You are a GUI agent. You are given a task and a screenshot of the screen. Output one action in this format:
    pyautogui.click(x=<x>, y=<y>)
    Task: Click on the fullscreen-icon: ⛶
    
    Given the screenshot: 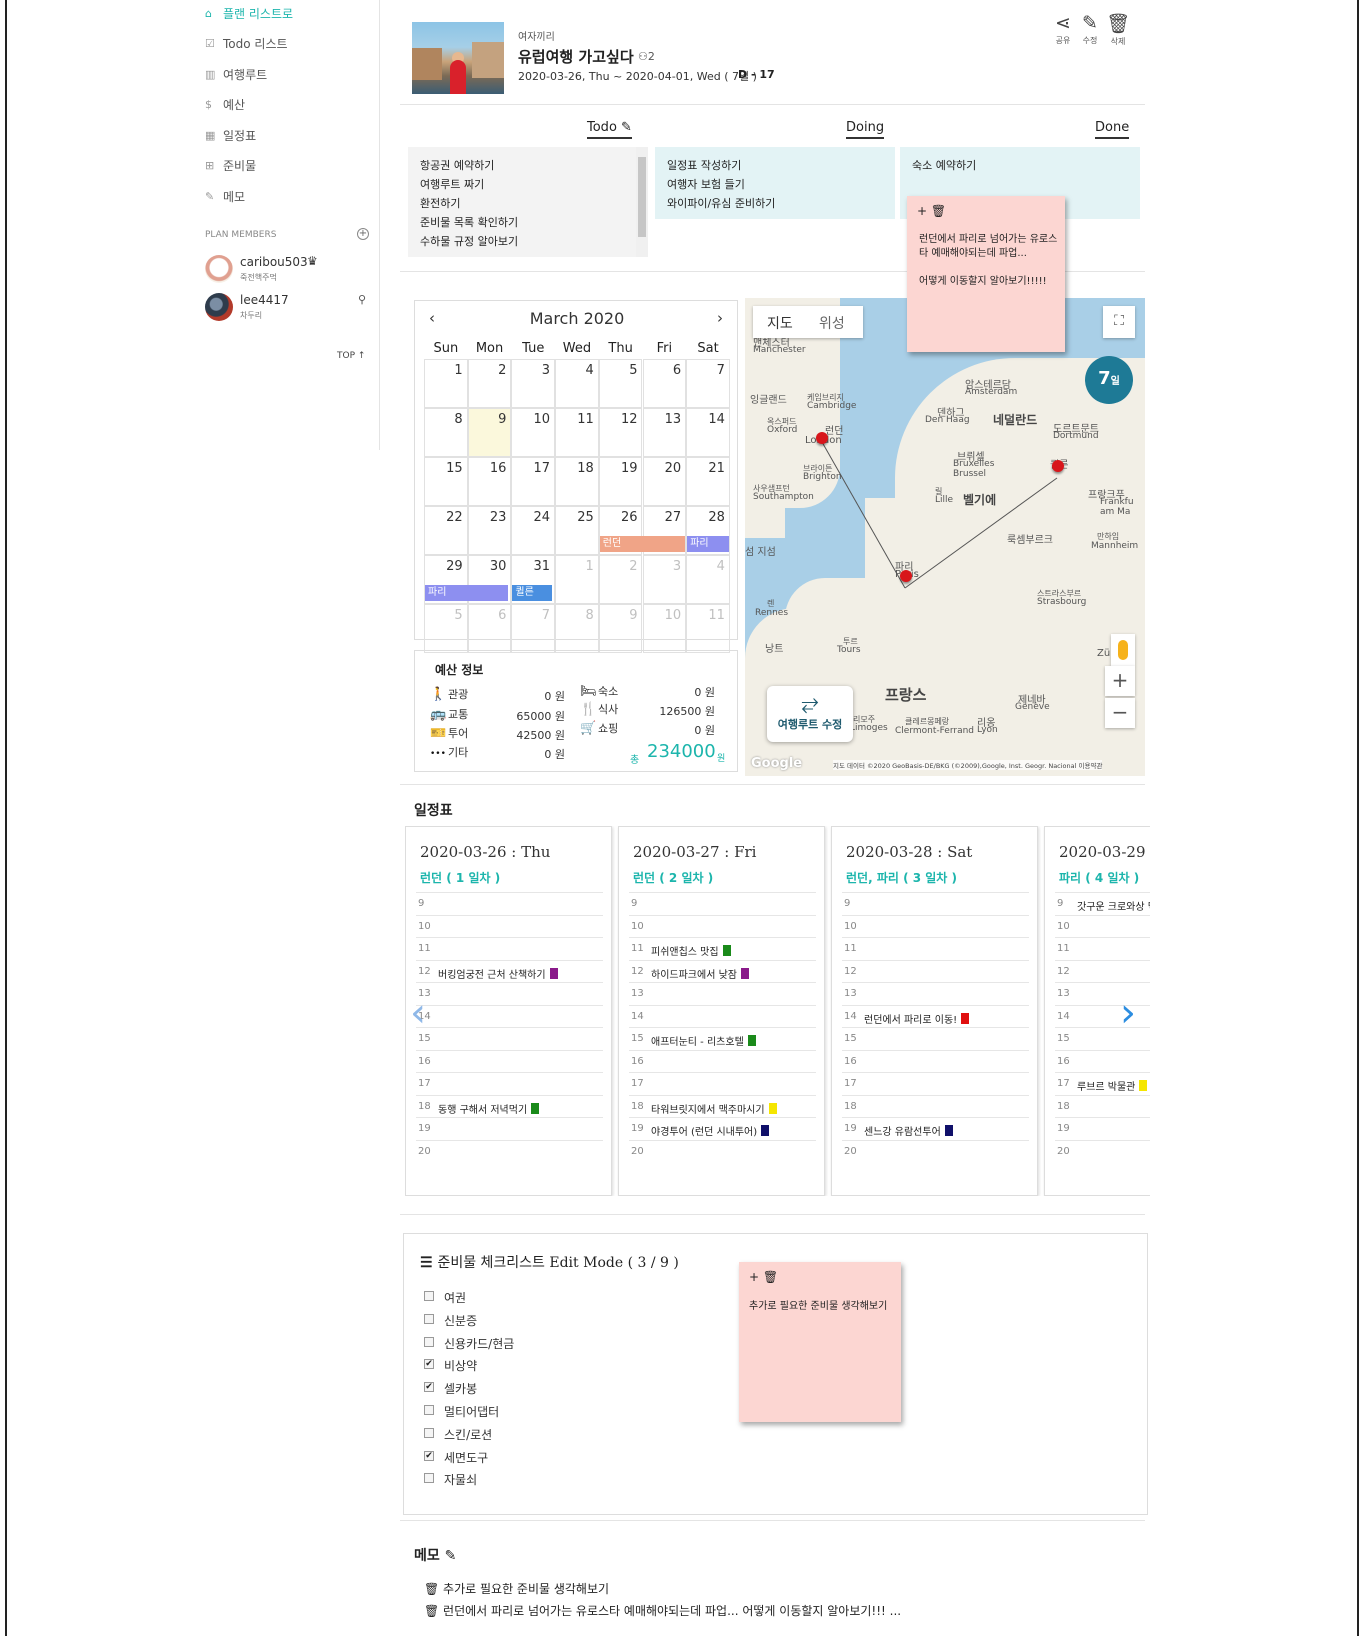 What is the action you would take?
    pyautogui.click(x=1119, y=322)
    